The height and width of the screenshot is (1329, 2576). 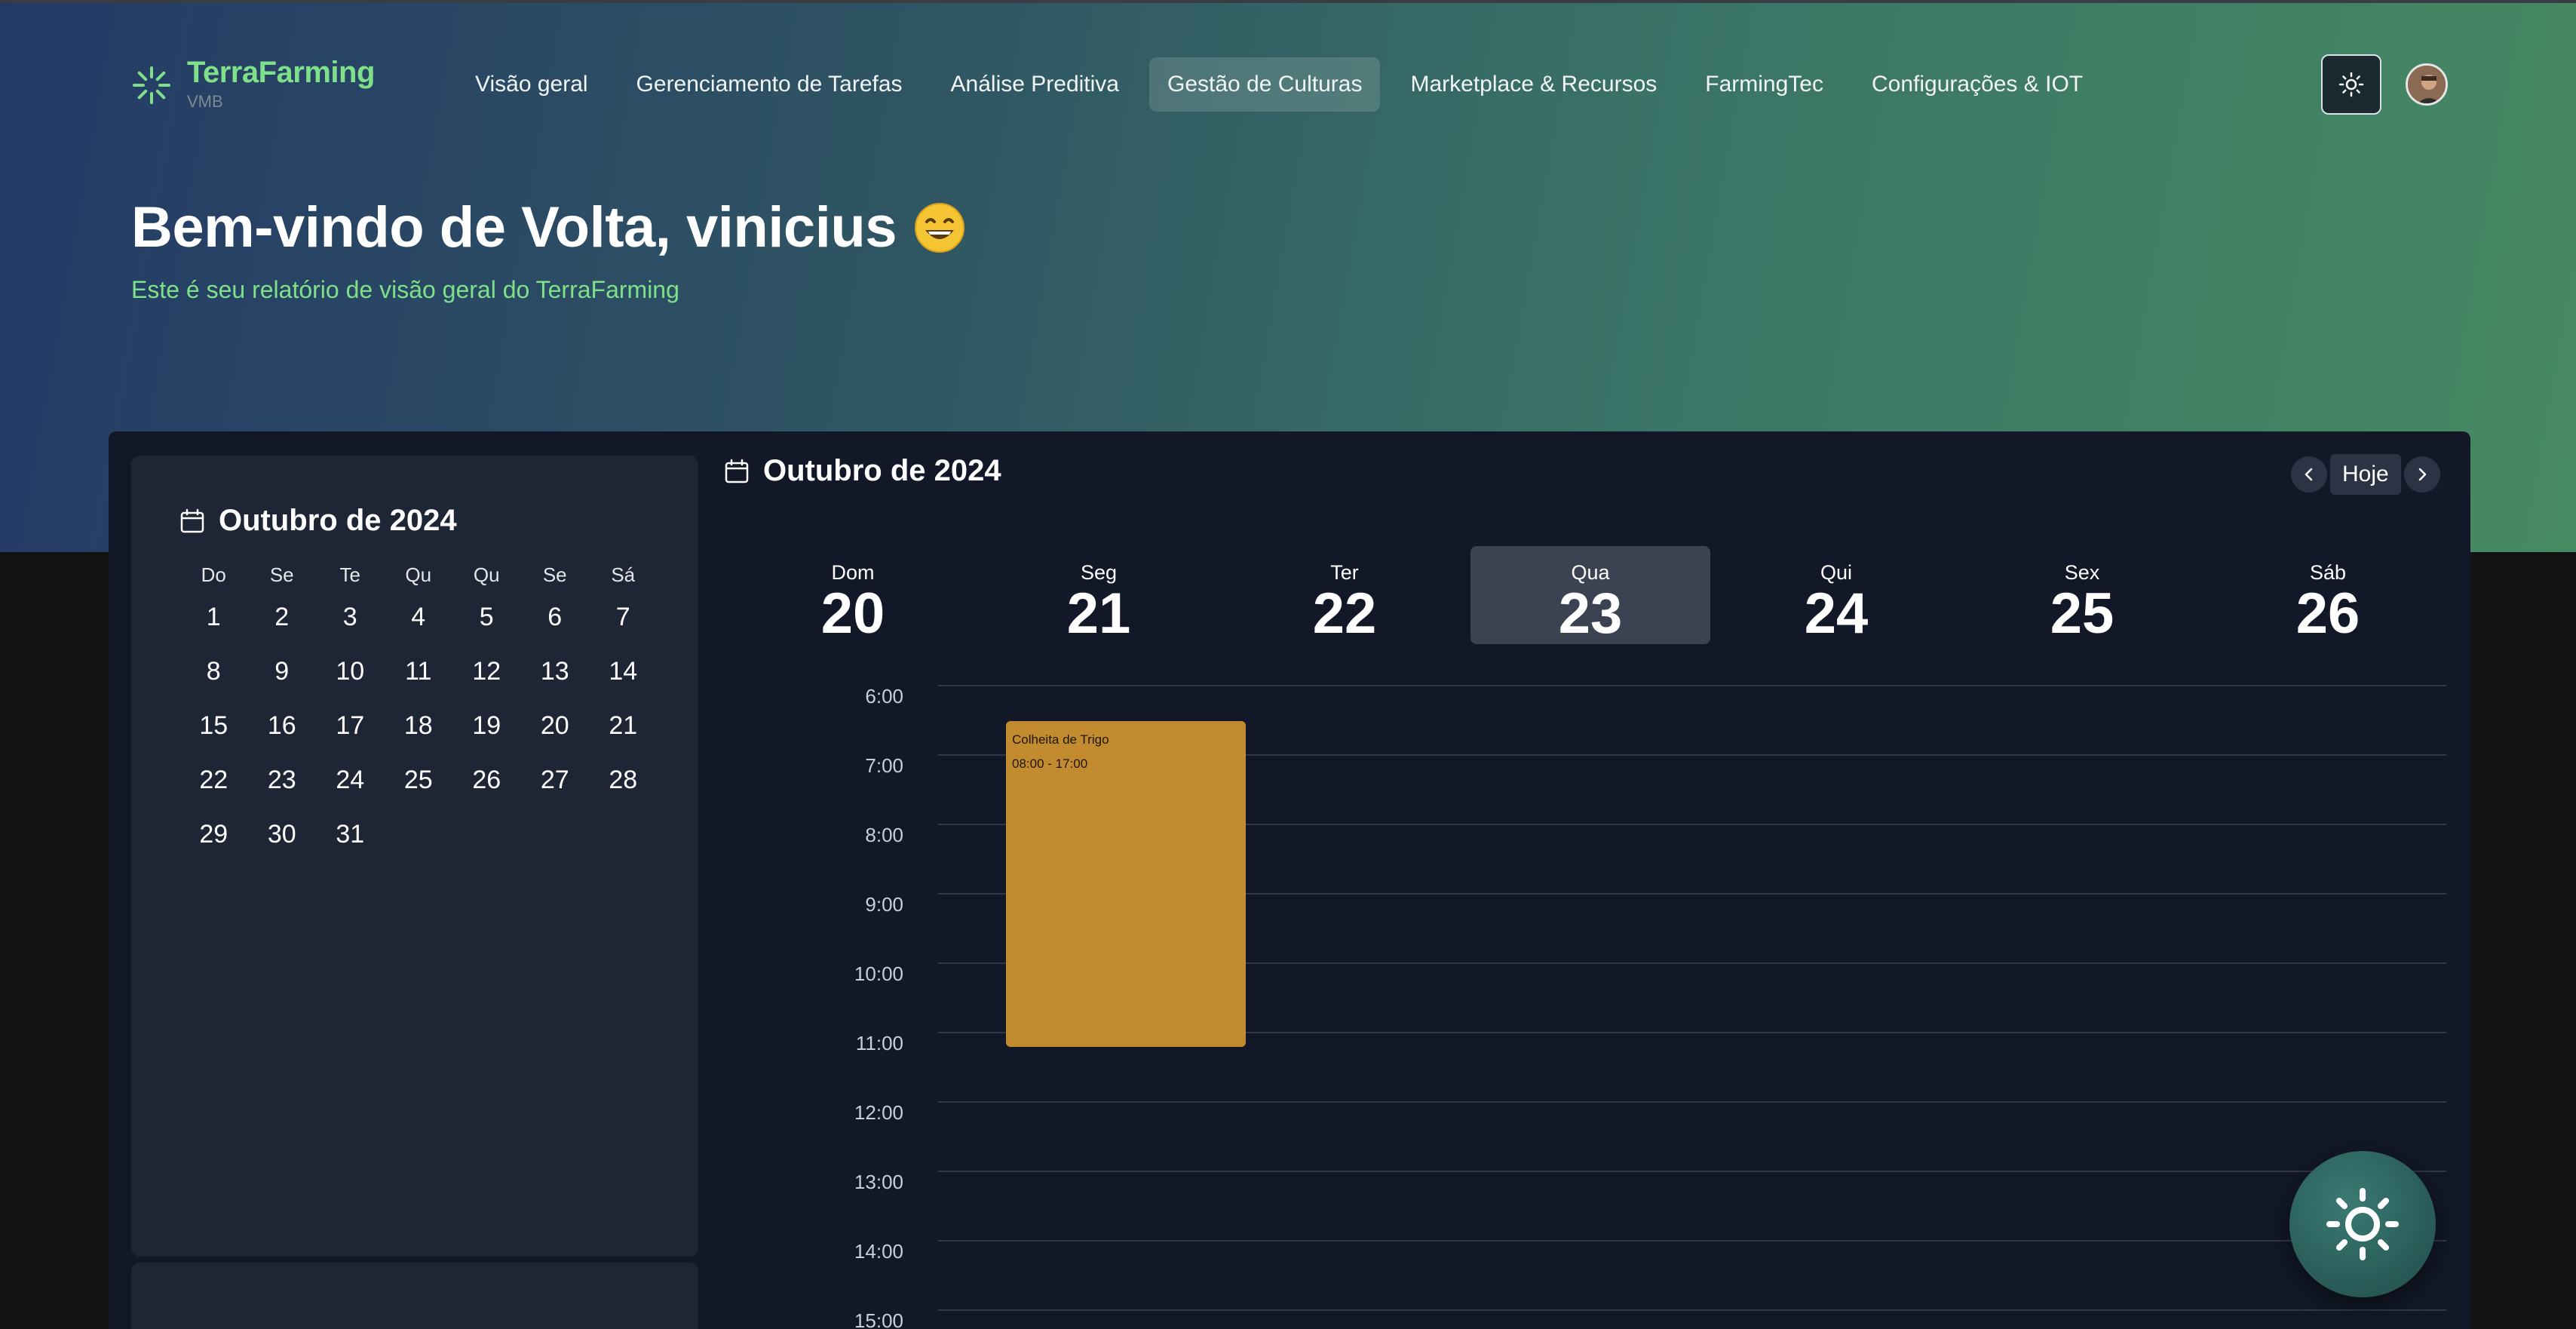 What do you see at coordinates (213, 617) in the screenshot?
I see `mini-day: 1` at bounding box center [213, 617].